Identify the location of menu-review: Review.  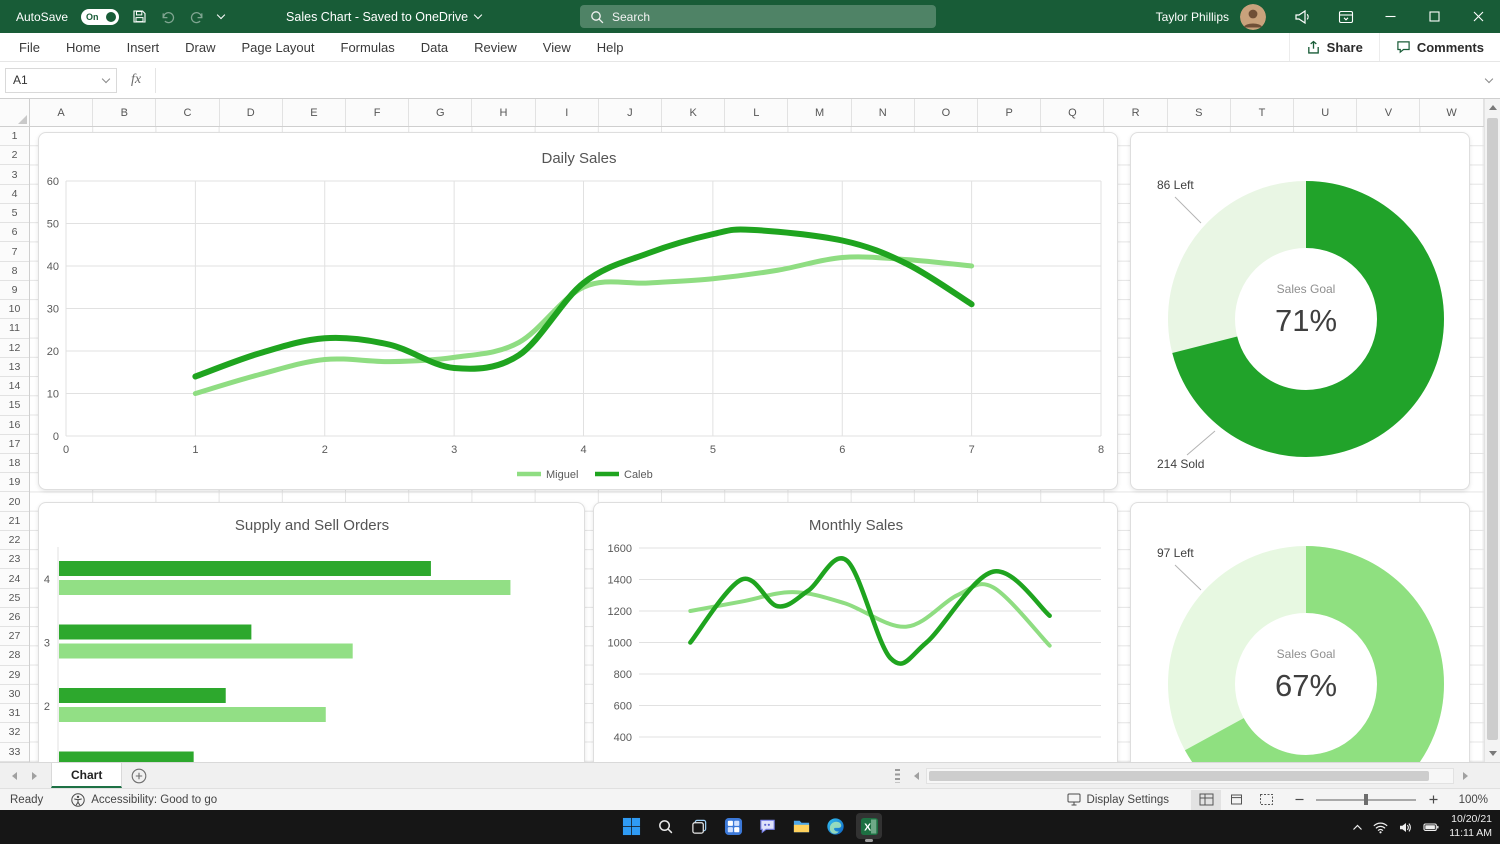
(495, 47).